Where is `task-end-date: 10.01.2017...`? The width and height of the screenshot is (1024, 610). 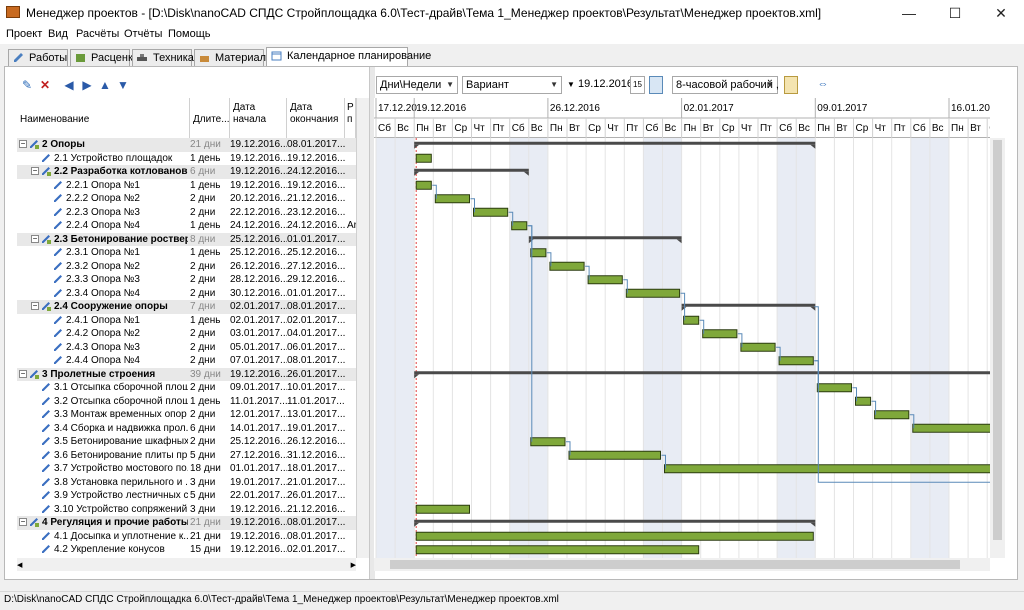
task-end-date: 10.01.2017... is located at coordinates (316, 387).